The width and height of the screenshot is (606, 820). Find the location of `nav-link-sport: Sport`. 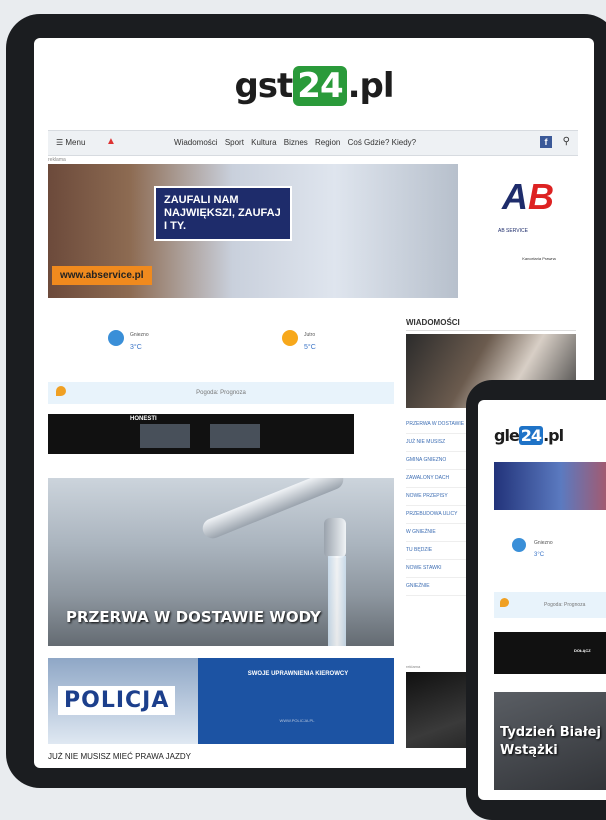

nav-link-sport: Sport is located at coordinates (234, 142).